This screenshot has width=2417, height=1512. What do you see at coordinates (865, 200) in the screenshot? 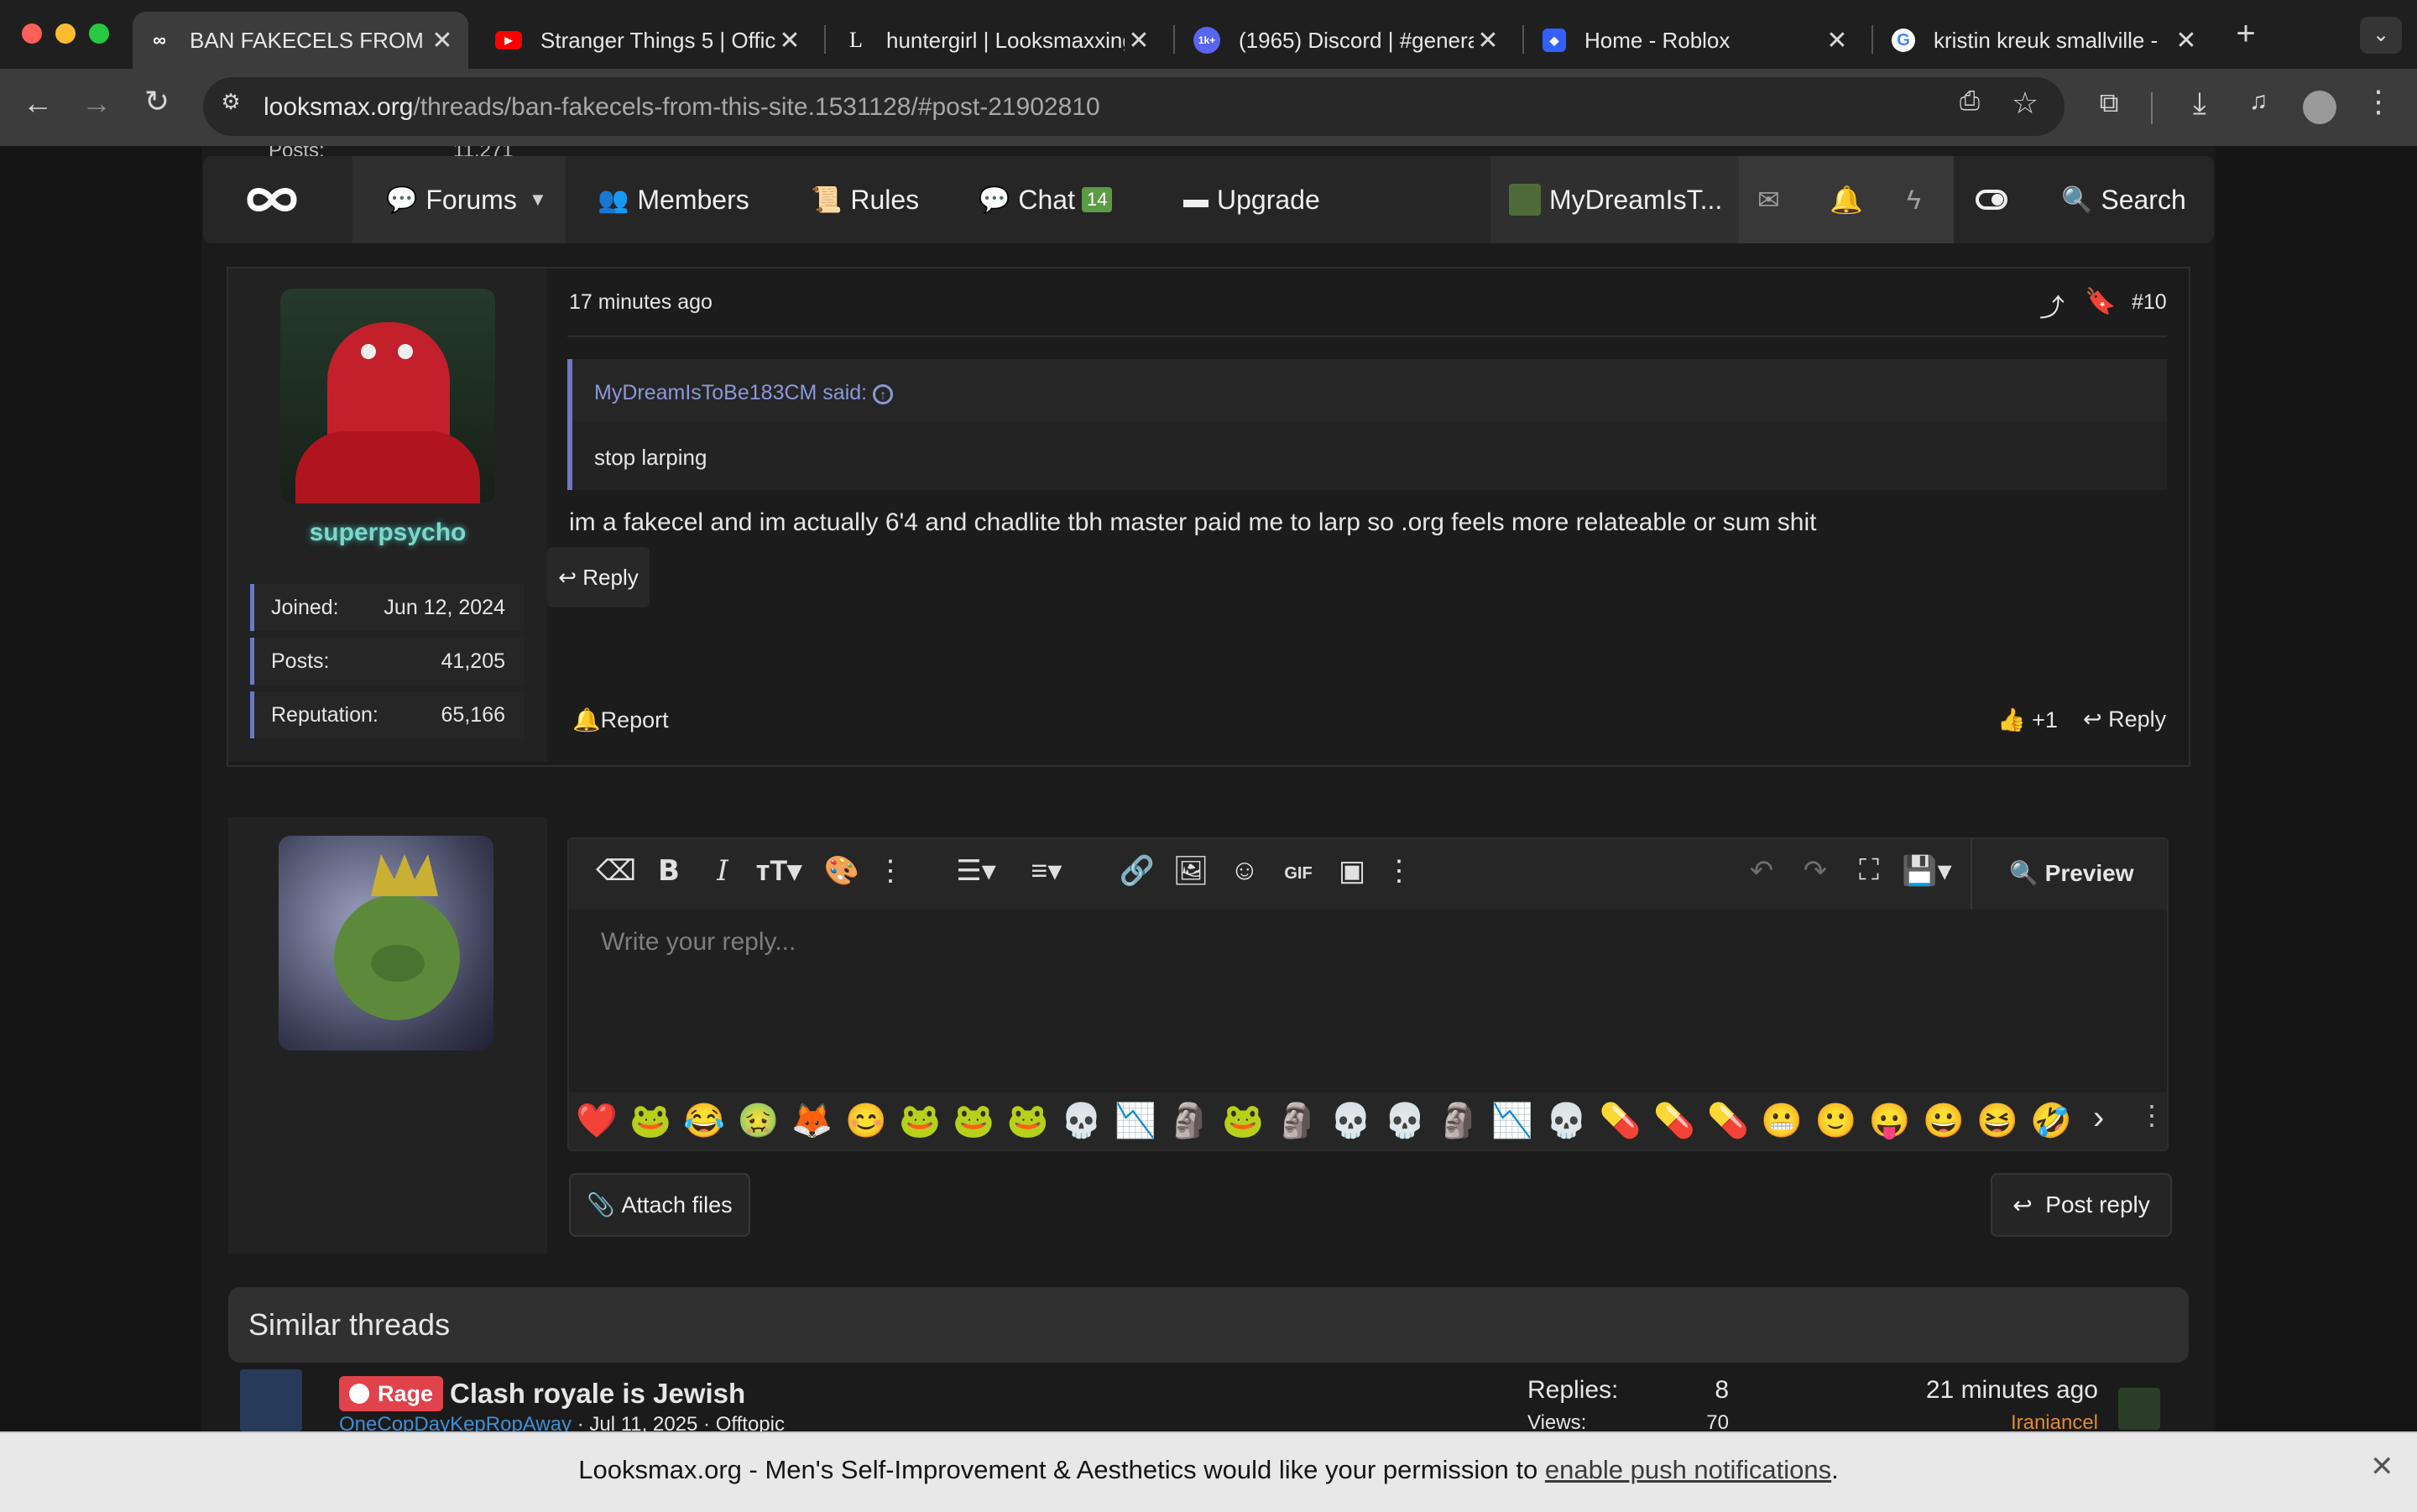
I see `nav-rules: 📜 Rules` at bounding box center [865, 200].